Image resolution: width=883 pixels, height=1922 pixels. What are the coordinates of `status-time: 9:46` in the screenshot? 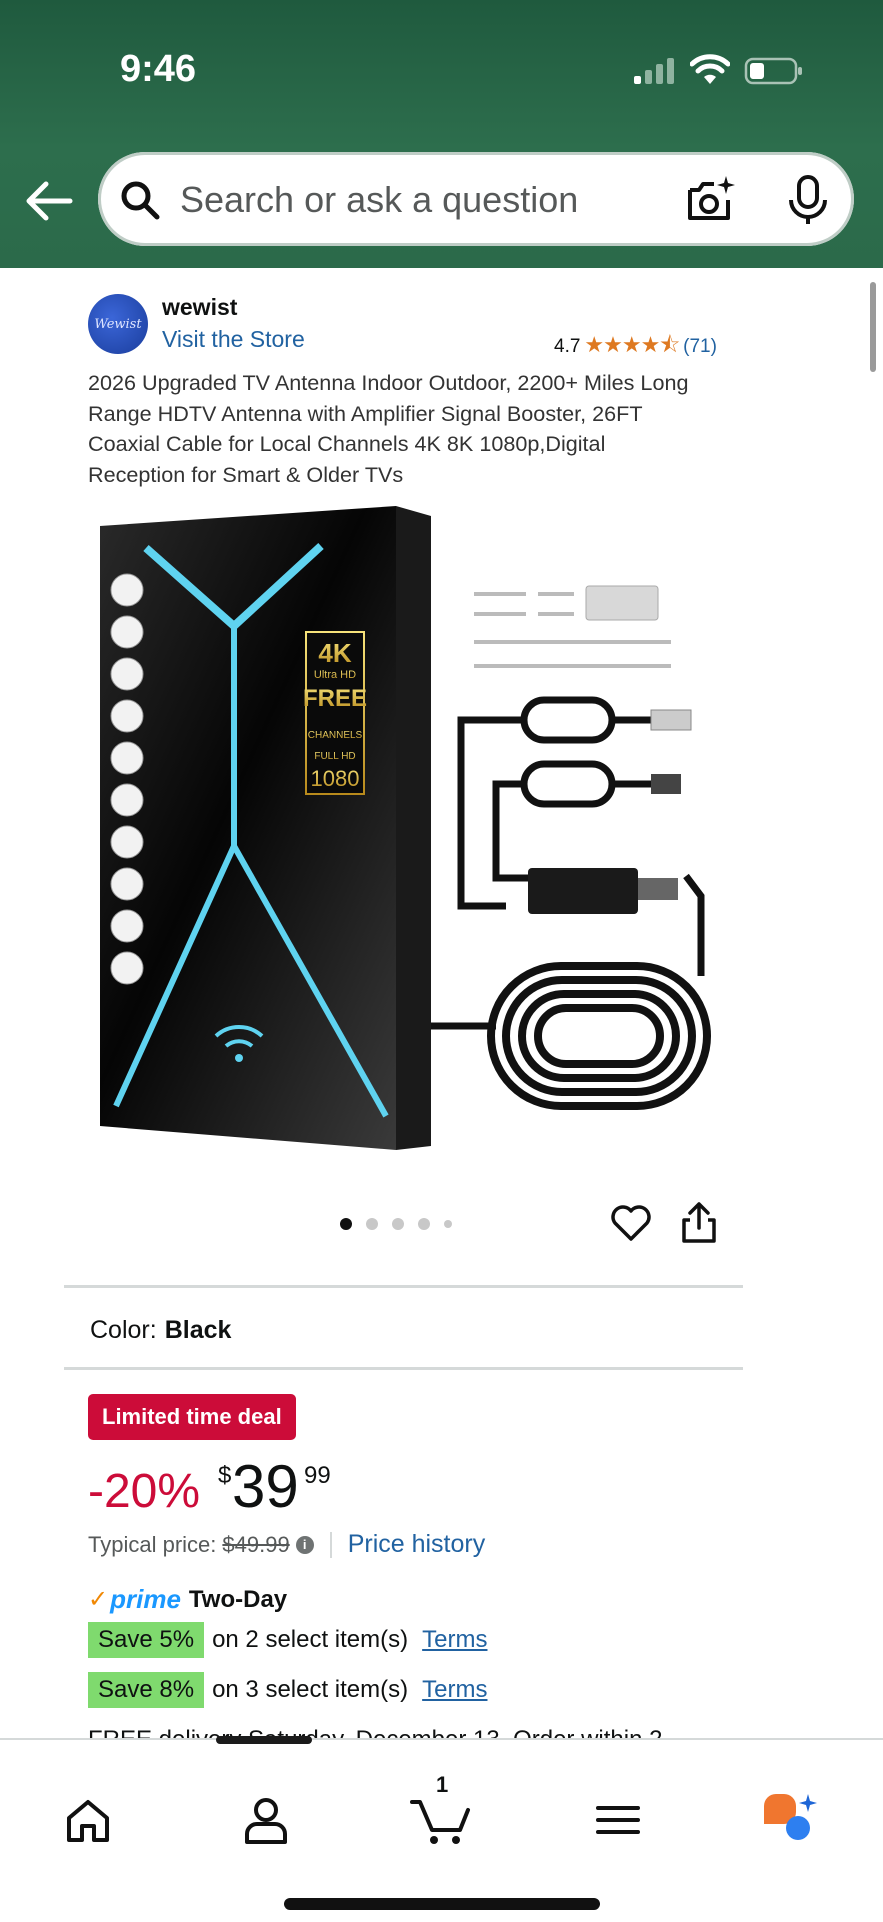 It's located at (158, 69).